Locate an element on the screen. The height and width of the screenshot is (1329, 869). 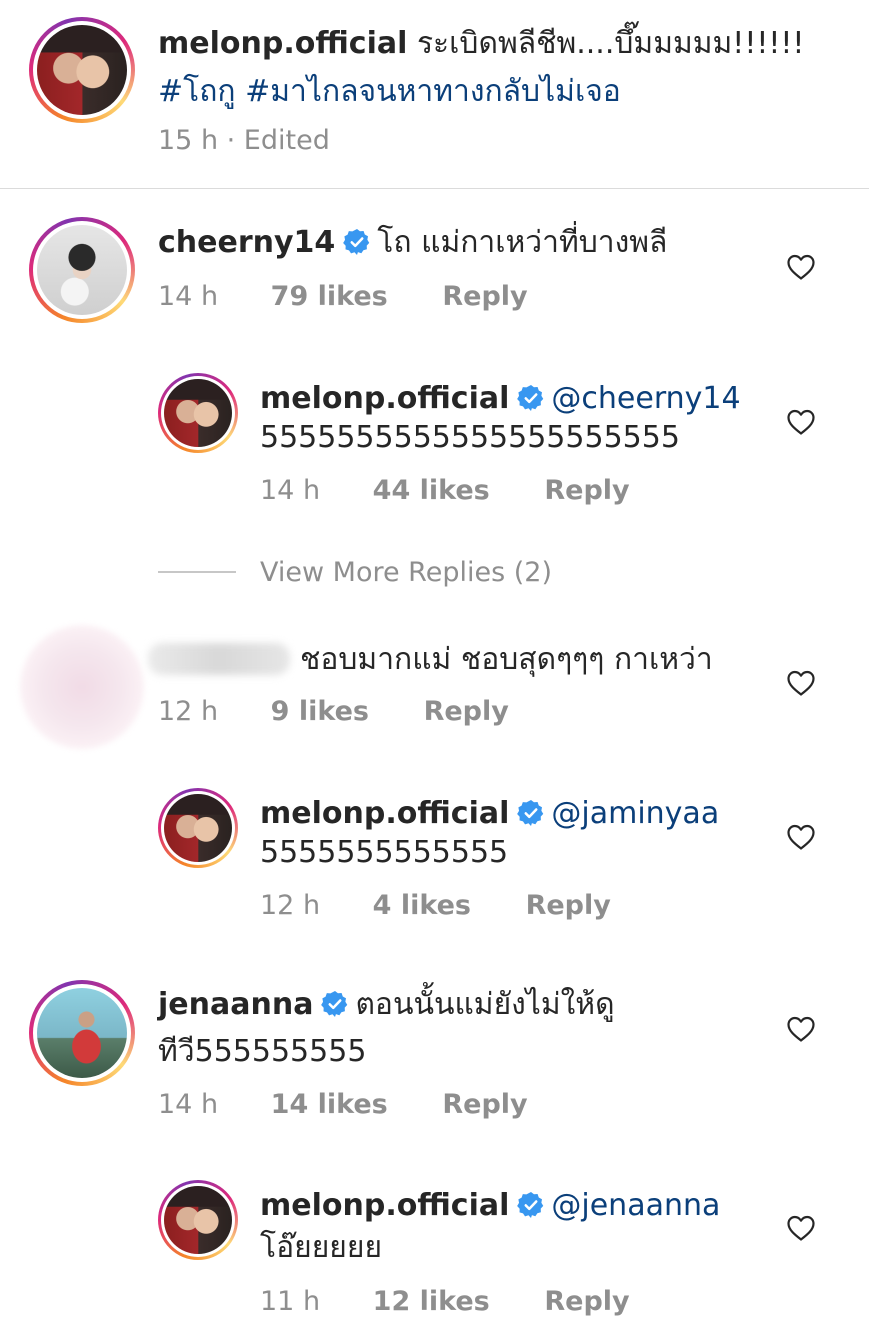
comment-likes: 79 likes is located at coordinates (329, 296).